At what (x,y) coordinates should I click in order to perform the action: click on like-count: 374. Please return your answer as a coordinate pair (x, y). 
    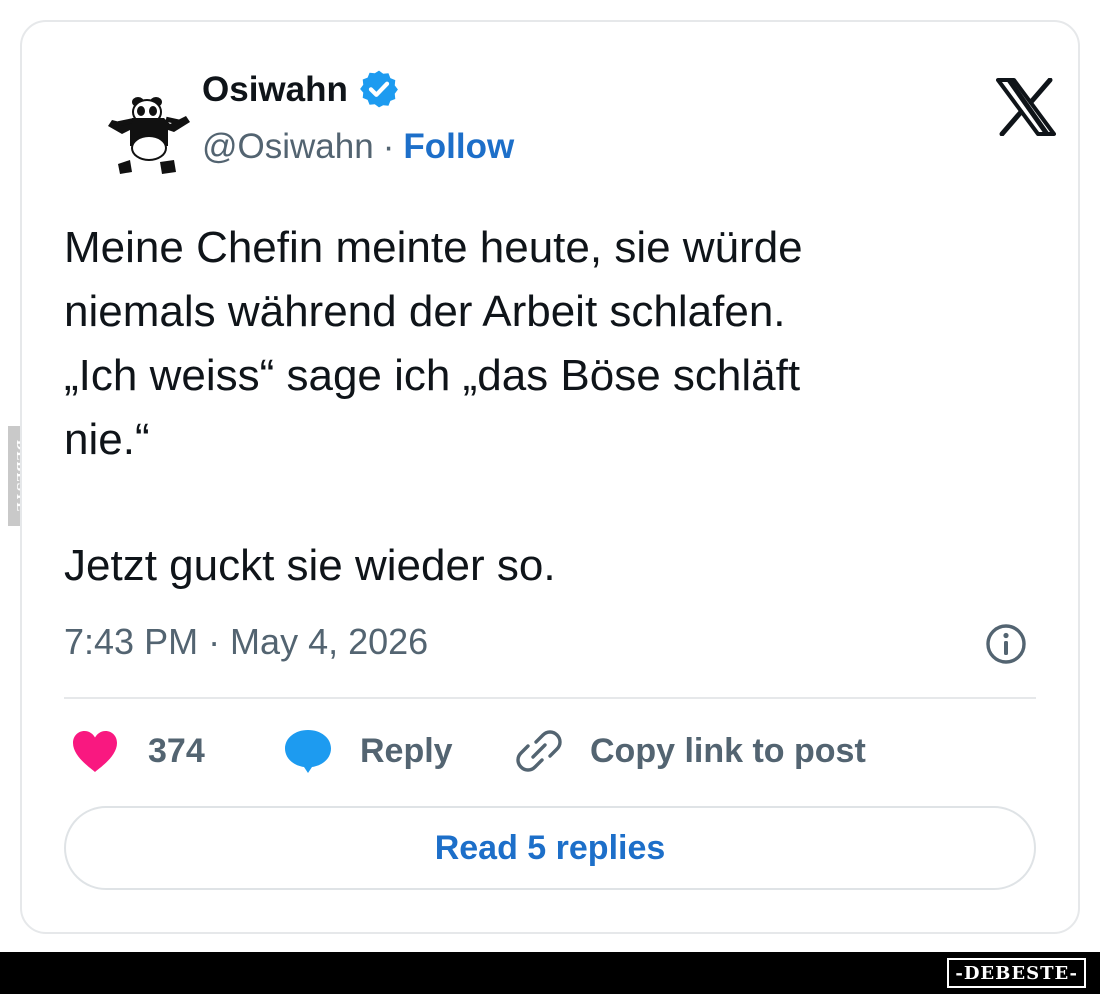
    Looking at the image, I should click on (176, 751).